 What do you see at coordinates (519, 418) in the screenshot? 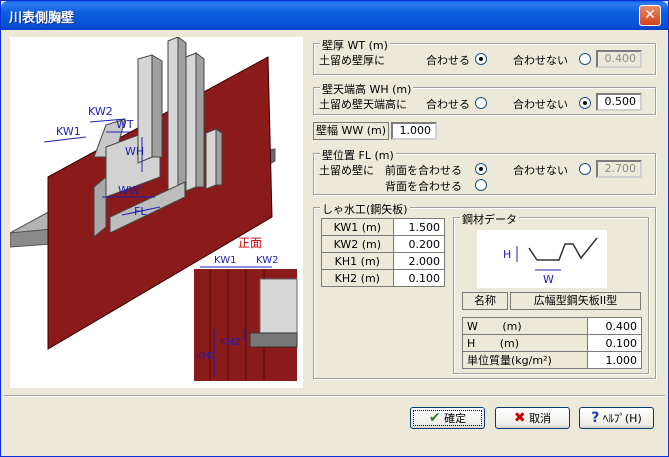
I see `cross-icon: ✖` at bounding box center [519, 418].